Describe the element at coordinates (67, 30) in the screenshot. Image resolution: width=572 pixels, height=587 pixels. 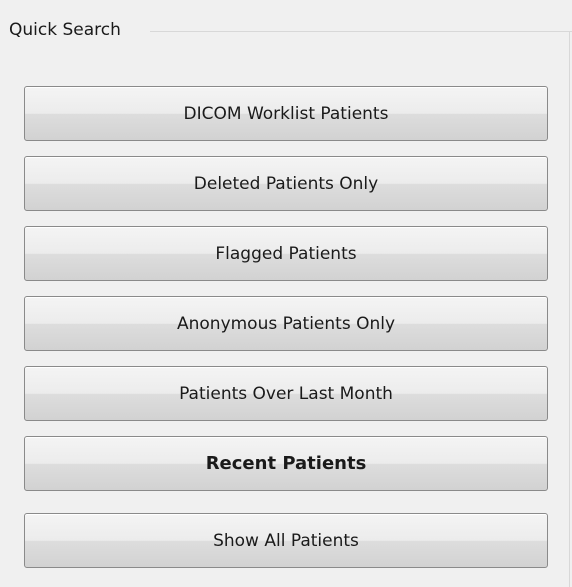
I see `groupbox-title: Quick Search` at that location.